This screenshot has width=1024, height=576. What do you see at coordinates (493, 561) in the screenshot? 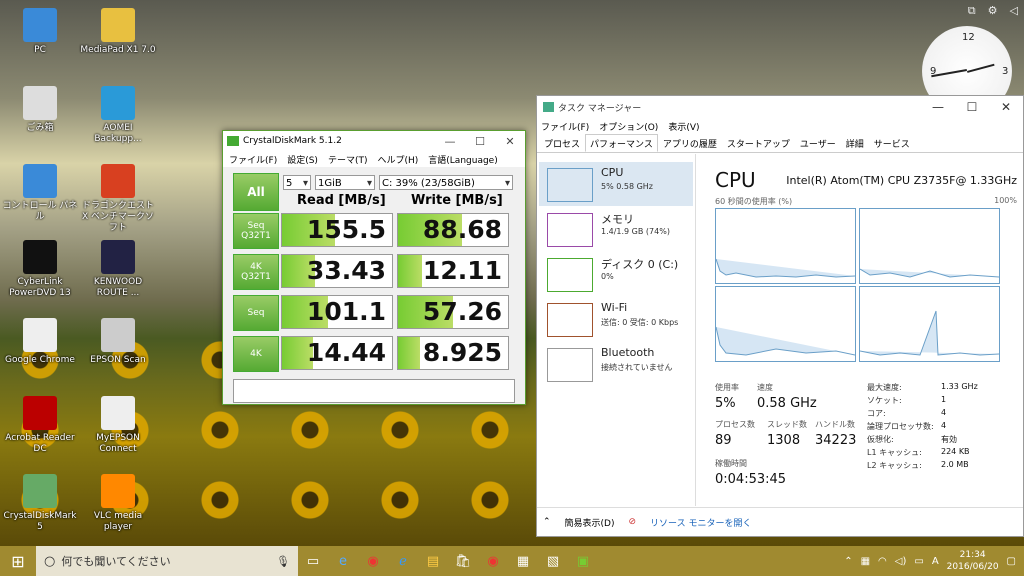
I see `chrome-alt-icon: ◉` at bounding box center [493, 561].